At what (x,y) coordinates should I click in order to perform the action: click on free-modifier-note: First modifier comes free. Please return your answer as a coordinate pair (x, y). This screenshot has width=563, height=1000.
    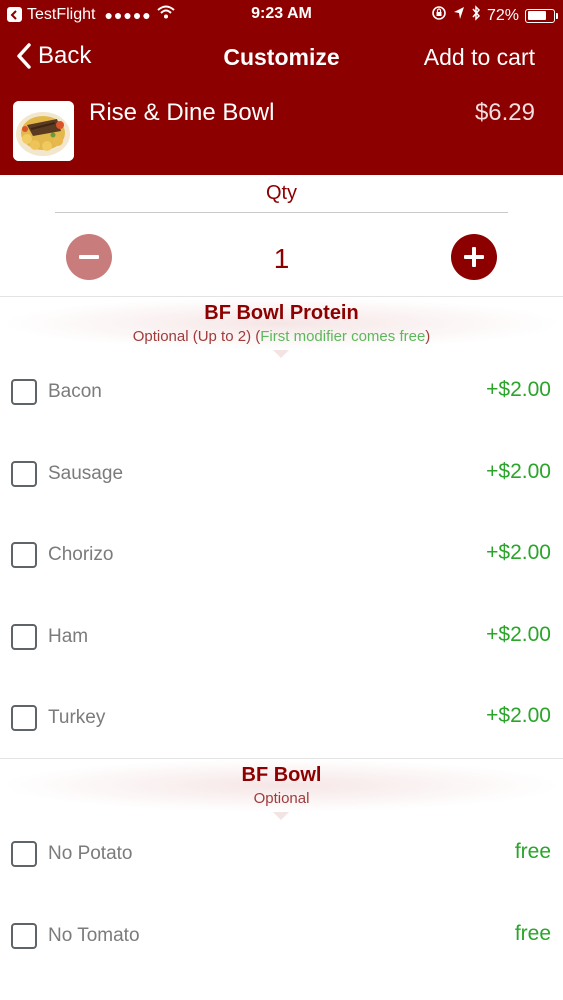
    Looking at the image, I should click on (343, 336).